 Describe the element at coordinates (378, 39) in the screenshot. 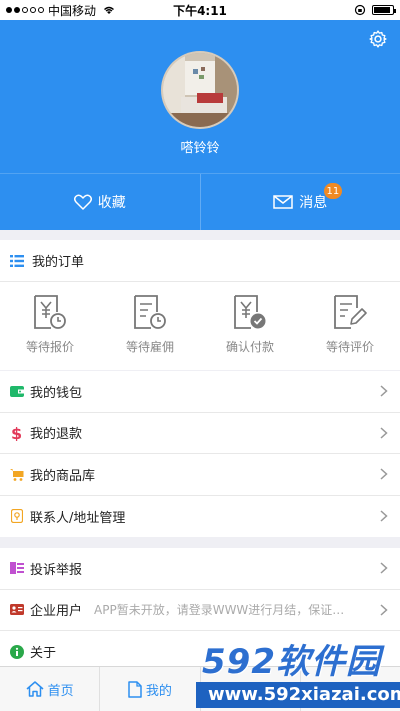

I see `settings-gear-icon` at that location.